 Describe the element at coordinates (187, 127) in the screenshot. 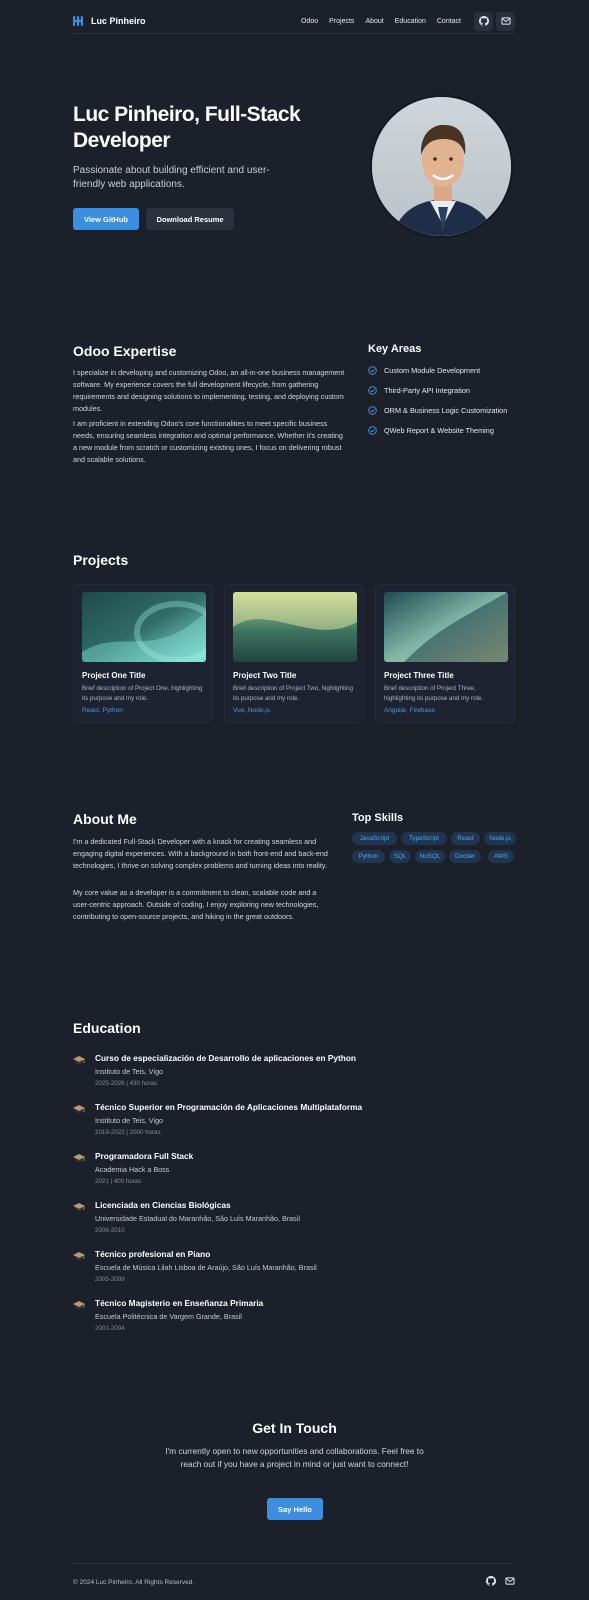

I see `hero-title: Luc Pinheiro, Full-Stack Developer` at that location.